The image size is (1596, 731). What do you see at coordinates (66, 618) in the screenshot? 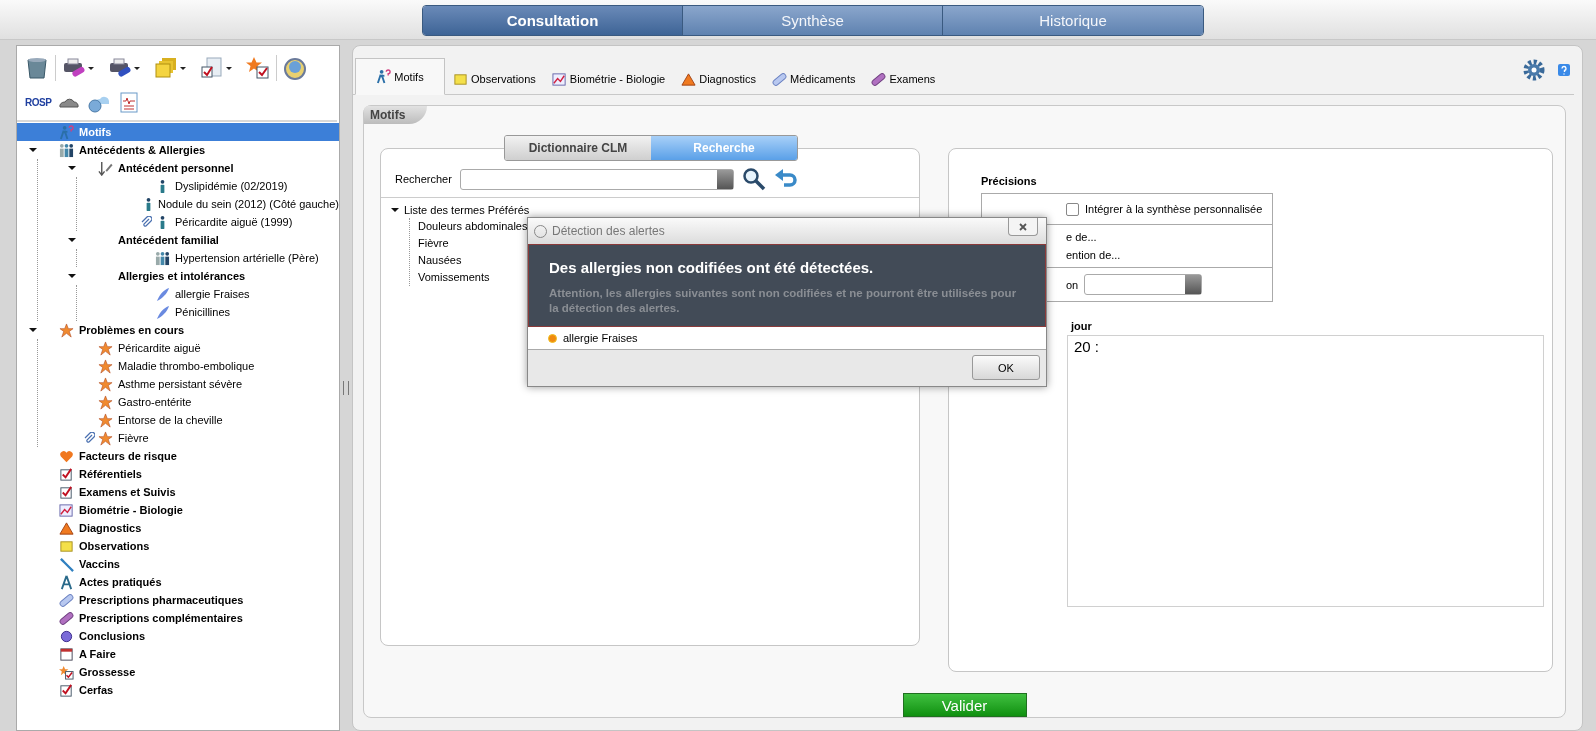
I see `capsule-icon` at bounding box center [66, 618].